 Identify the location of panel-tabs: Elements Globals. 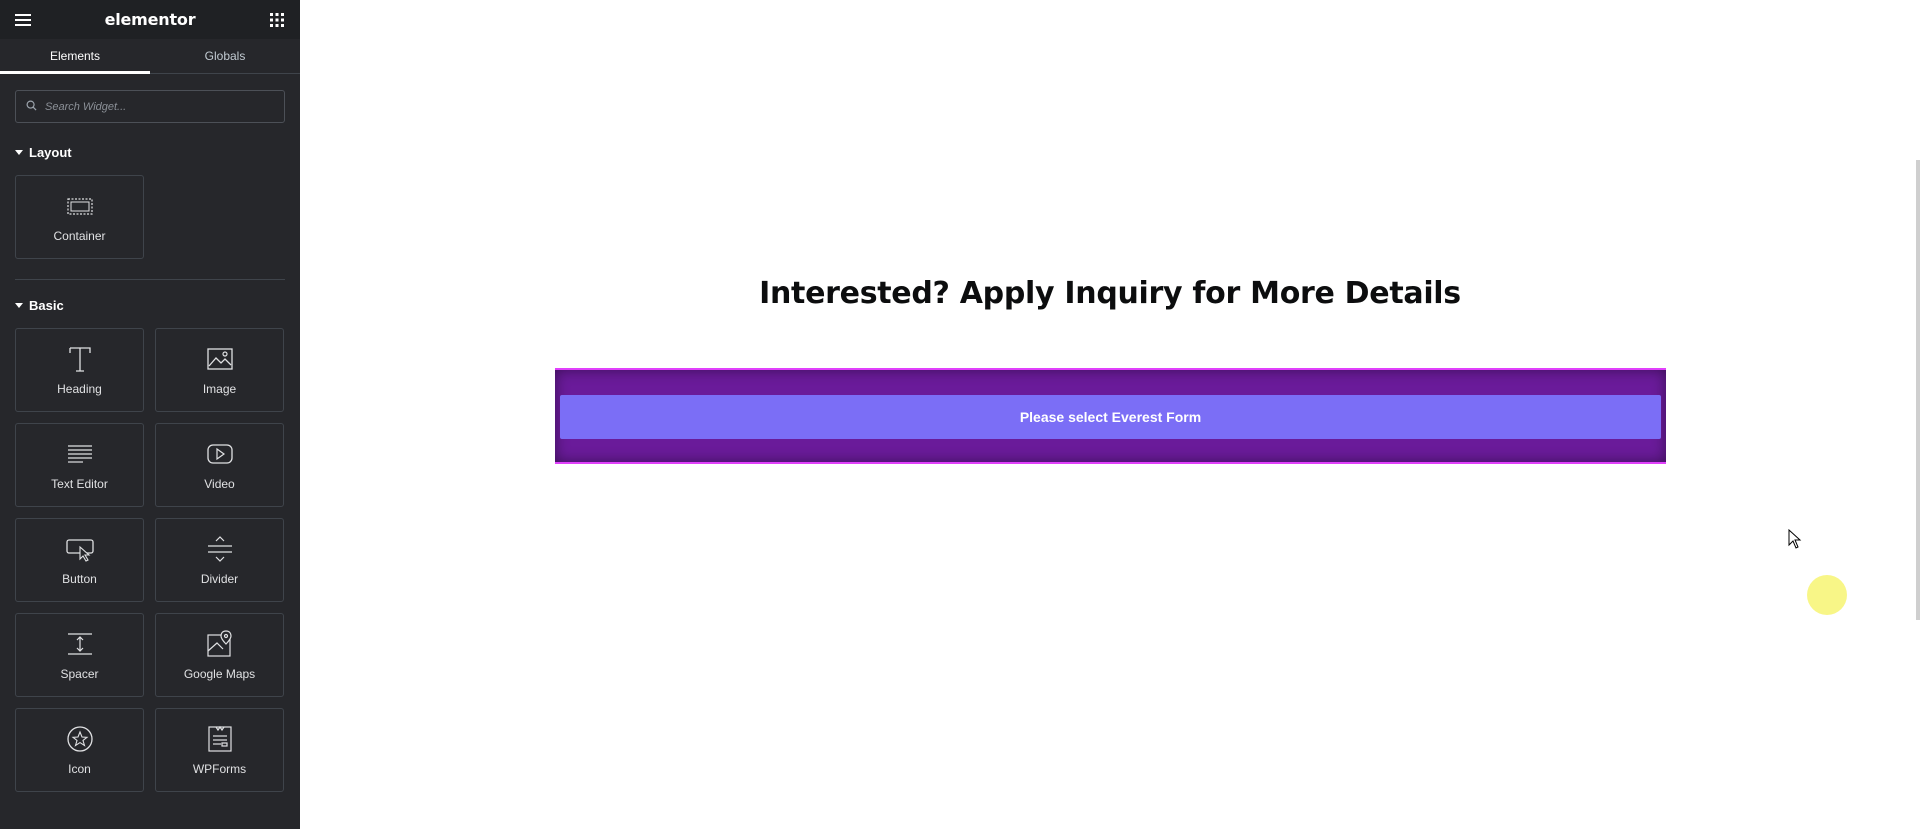
(150, 56).